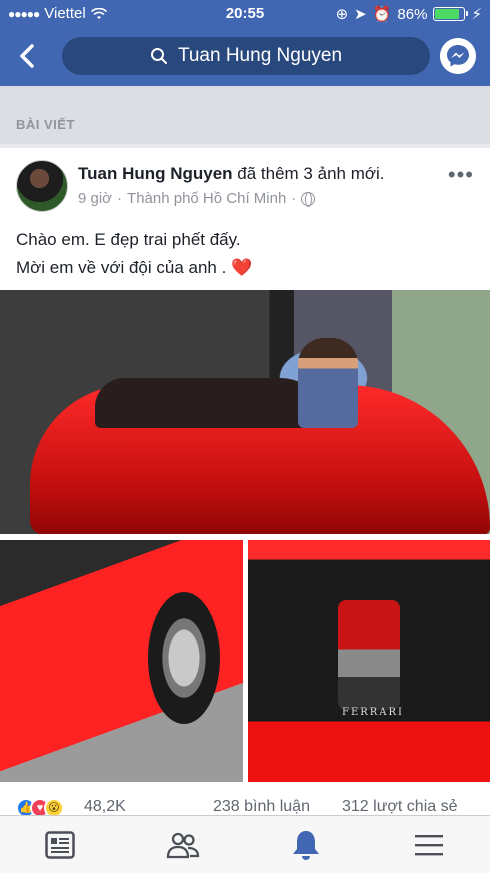 This screenshot has width=490, height=873. Describe the element at coordinates (308, 173) in the screenshot. I see `post-action: đã thêm 3 ảnh mới.` at that location.